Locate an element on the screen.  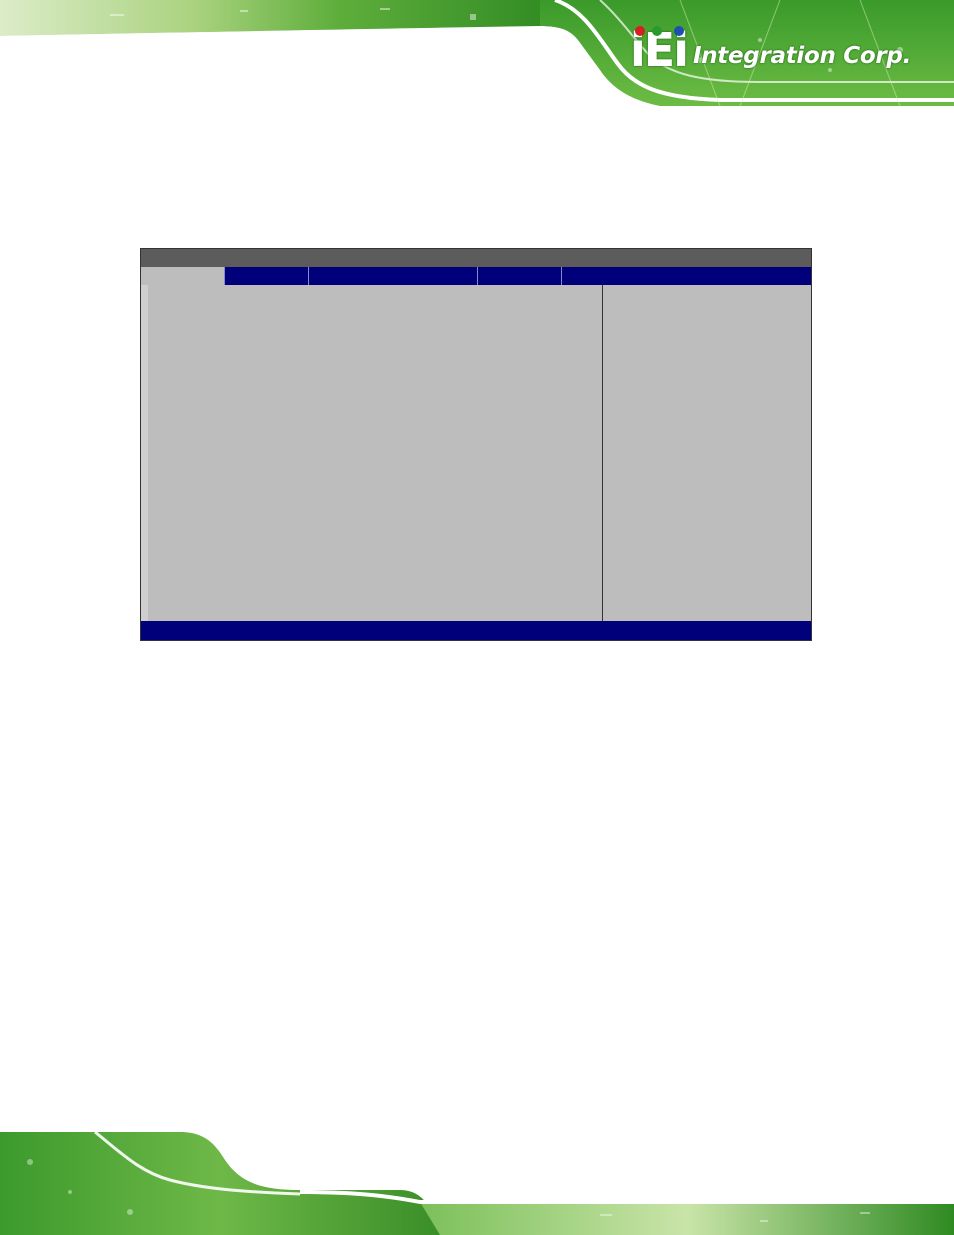
logo-blue-dot is located at coordinates (679, 31).